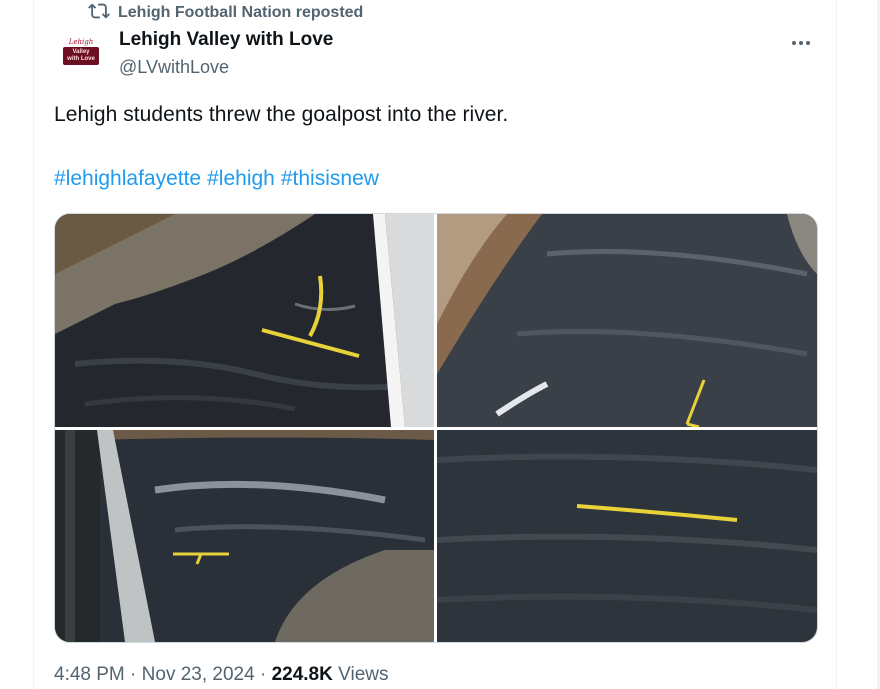 The height and width of the screenshot is (689, 880). Describe the element at coordinates (330, 179) in the screenshot. I see `hashtag-link: #thisisnew` at that location.